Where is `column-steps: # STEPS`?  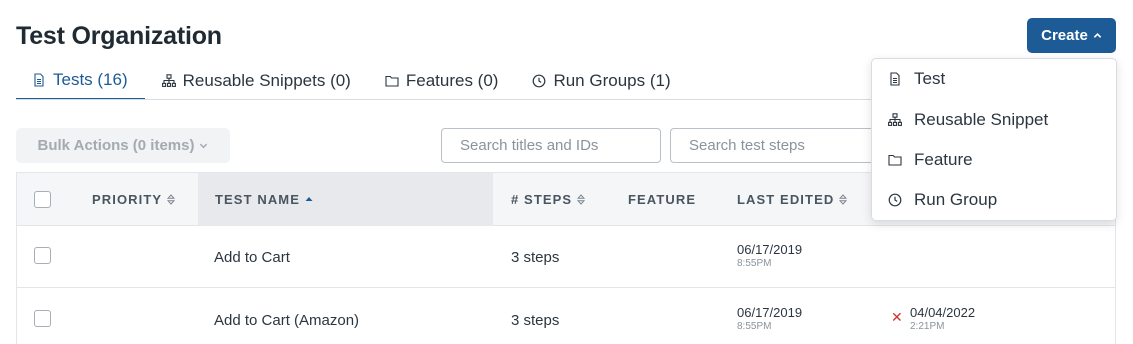
column-steps: # STEPS is located at coordinates (548, 199).